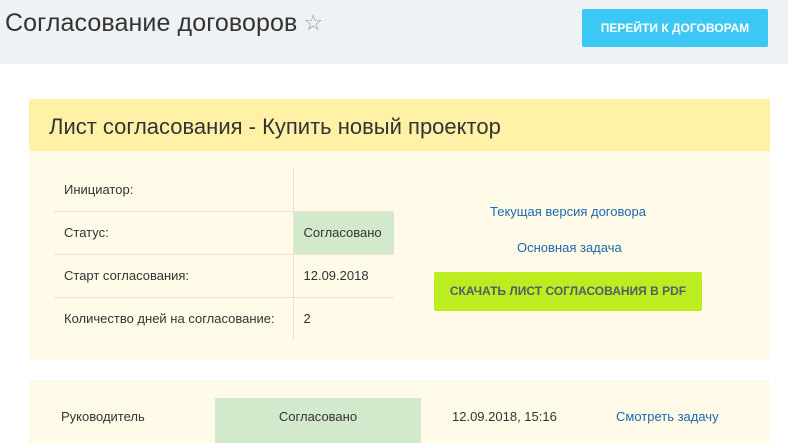 The width and height of the screenshot is (788, 443). I want to click on status-label: Статус:, so click(174, 233).